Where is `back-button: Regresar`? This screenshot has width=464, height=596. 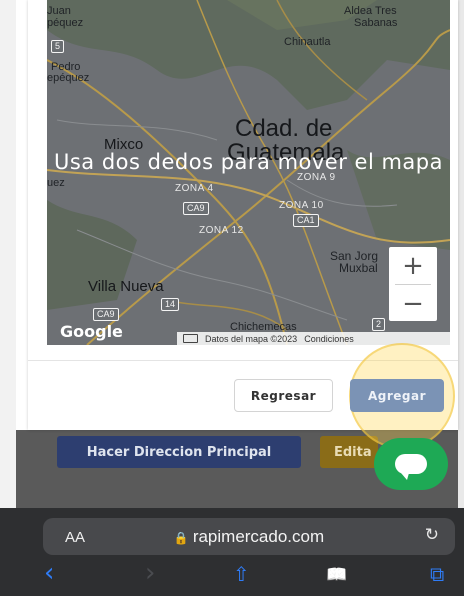 back-button: Regresar is located at coordinates (283, 395).